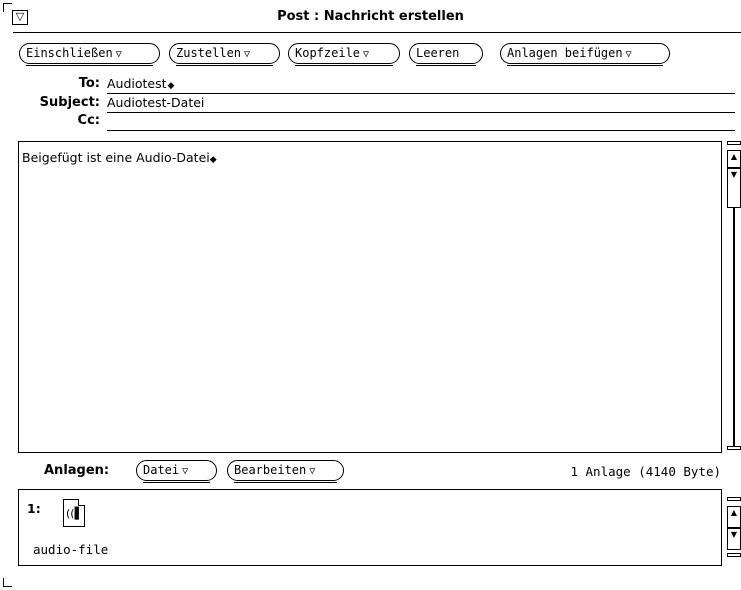 Image resolution: width=741 pixels, height=590 pixels. I want to click on cc-label: Cc:, so click(88, 120).